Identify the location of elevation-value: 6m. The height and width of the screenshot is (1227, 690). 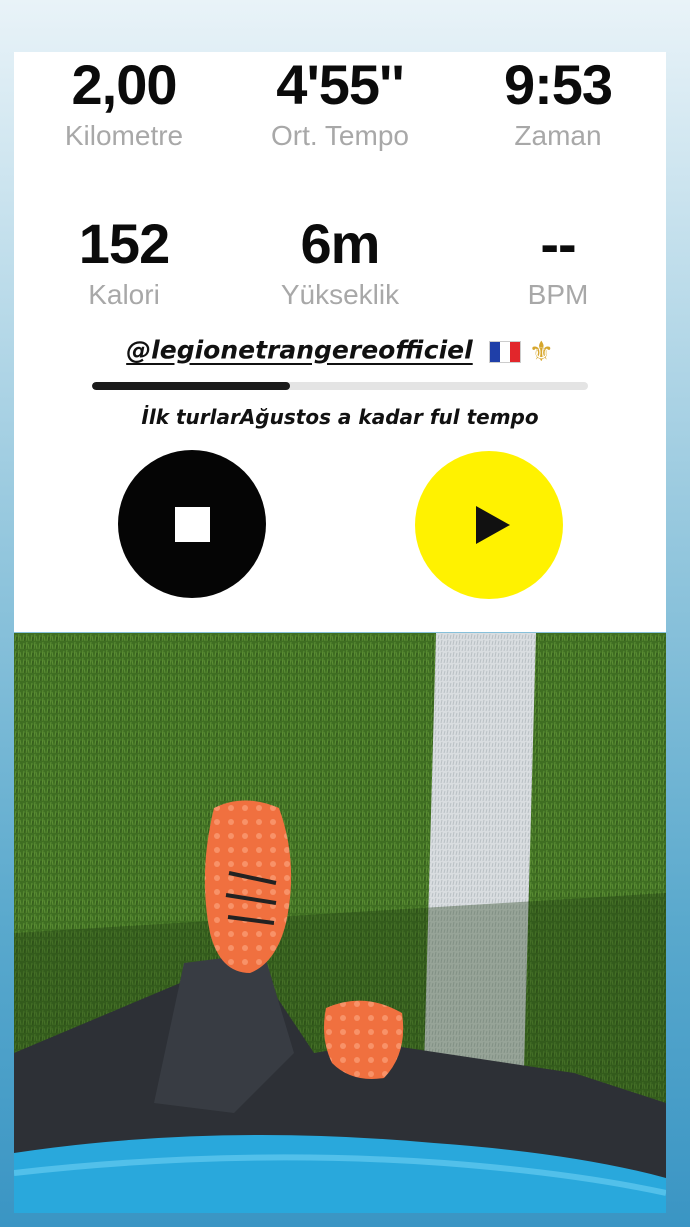
(340, 243).